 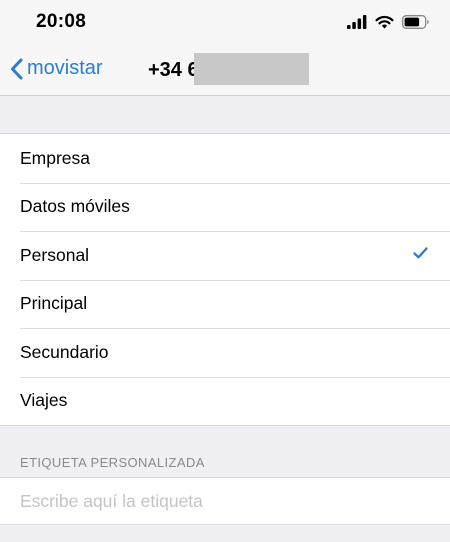 I want to click on label-option-text: Secundario, so click(x=64, y=351).